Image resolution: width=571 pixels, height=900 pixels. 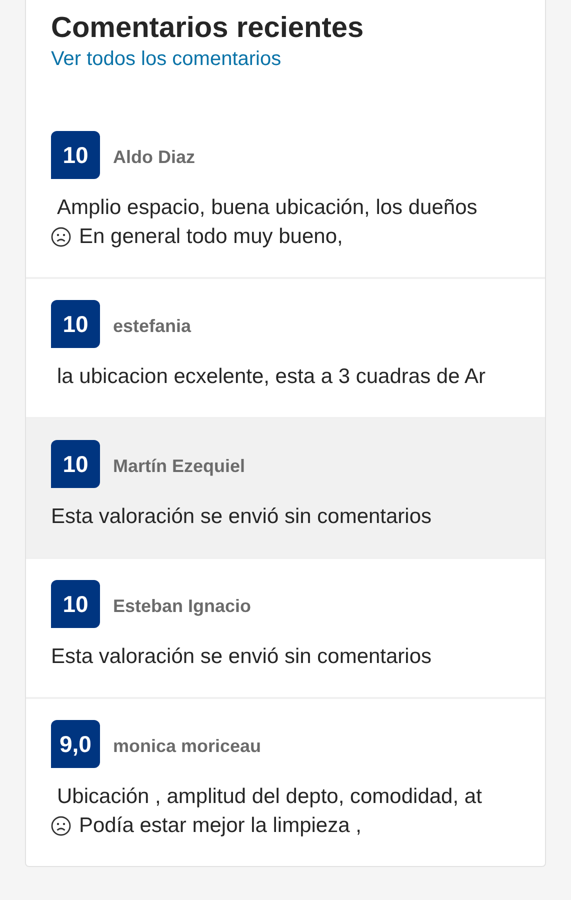 I want to click on review-text: En general todo muy bueno,, so click(x=211, y=237).